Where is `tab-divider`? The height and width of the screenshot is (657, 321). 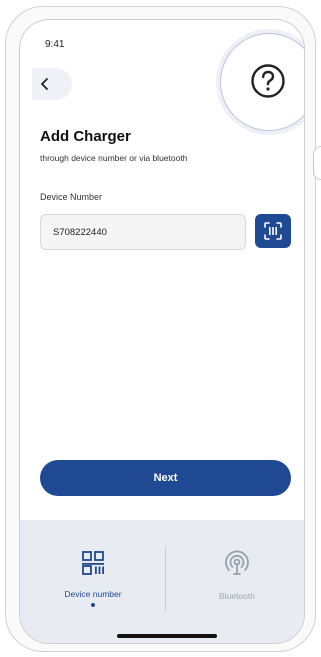 tab-divider is located at coordinates (165, 579).